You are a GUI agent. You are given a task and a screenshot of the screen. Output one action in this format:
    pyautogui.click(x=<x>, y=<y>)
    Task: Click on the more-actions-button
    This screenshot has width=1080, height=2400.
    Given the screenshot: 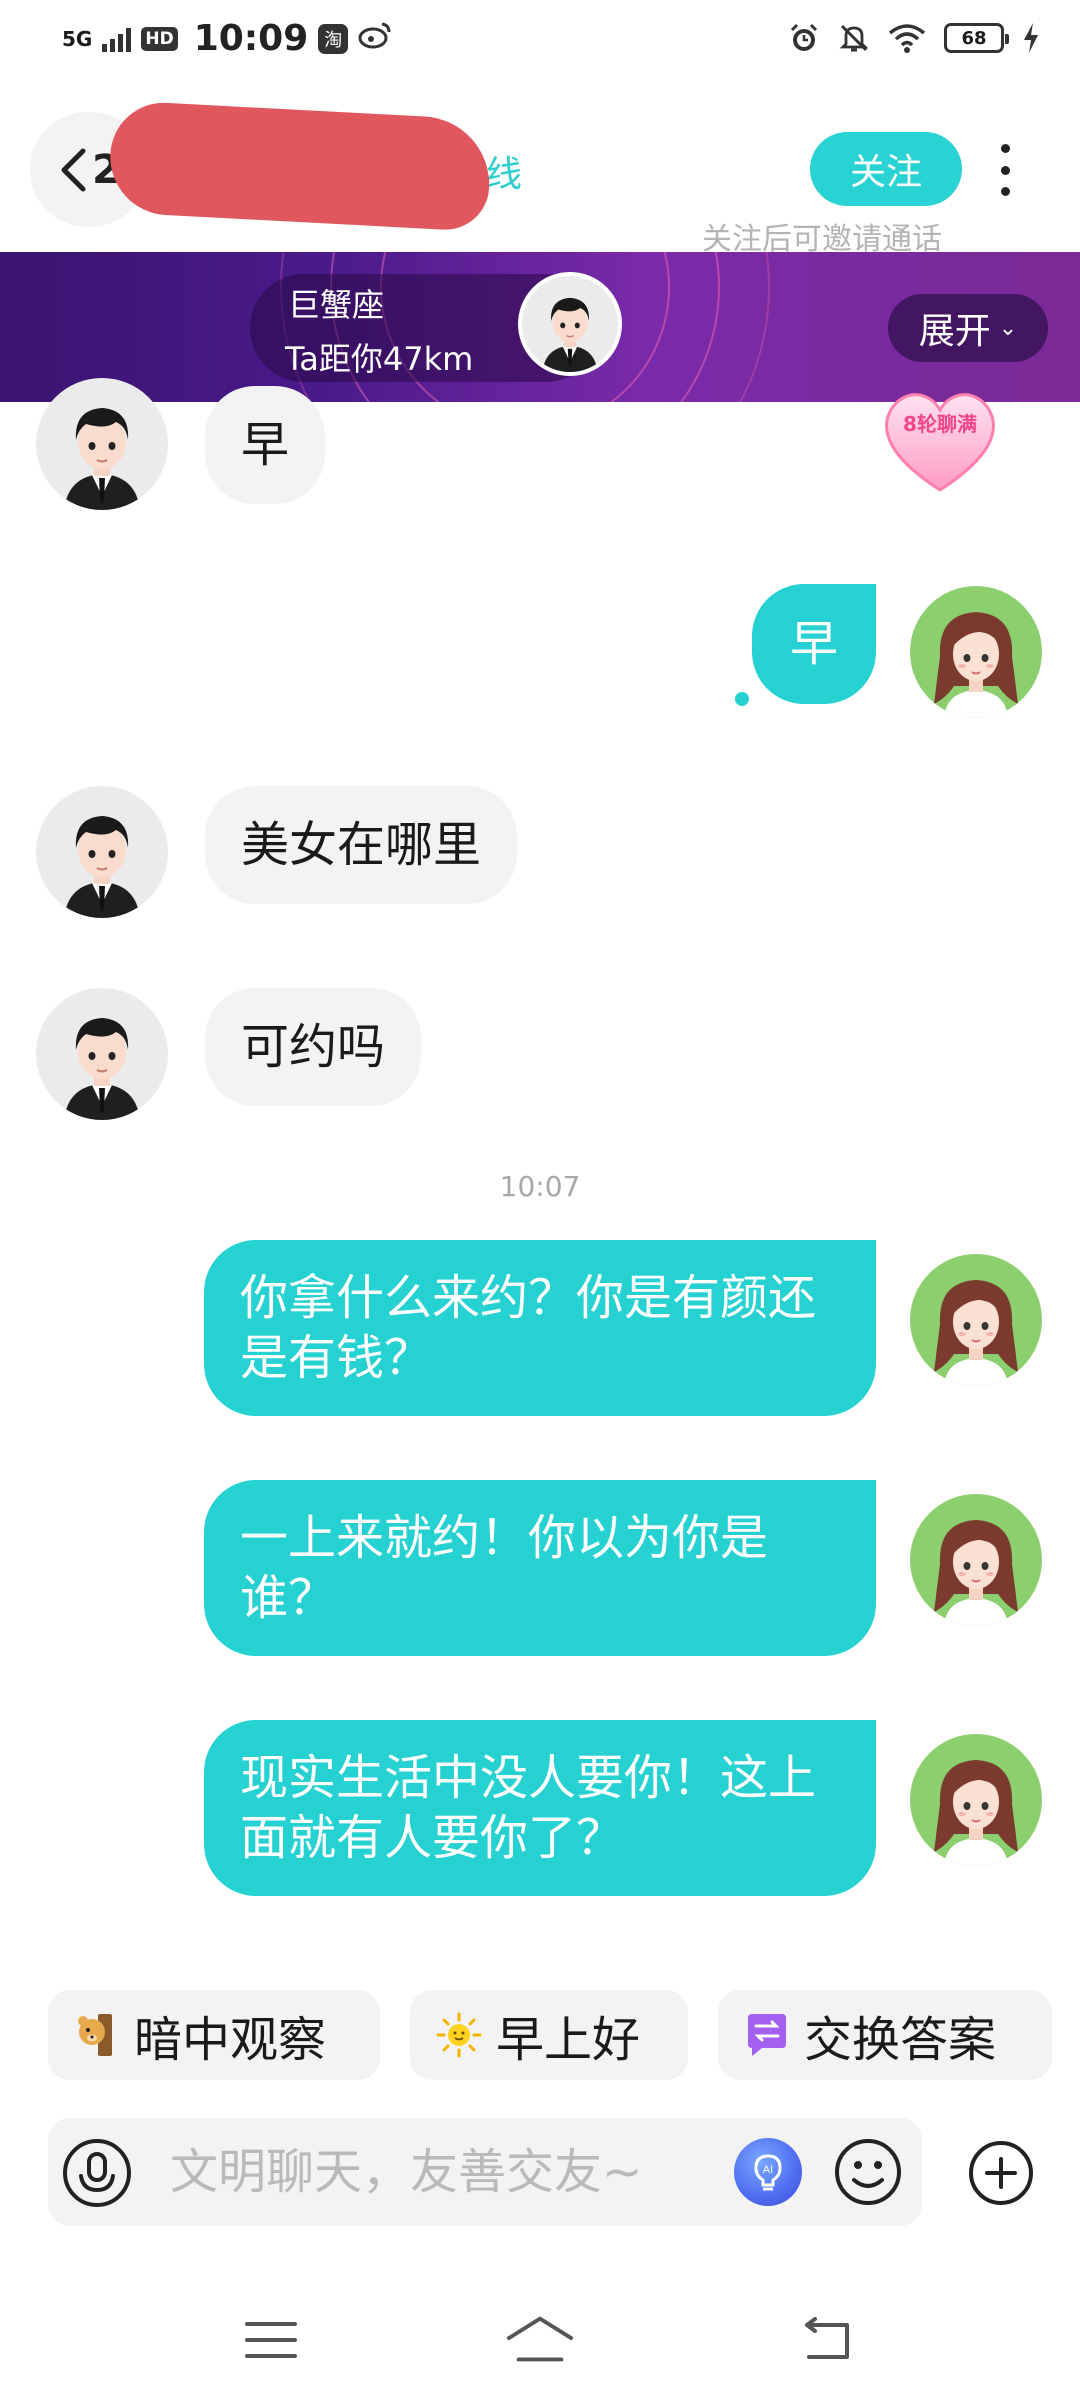 What is the action you would take?
    pyautogui.click(x=1001, y=2173)
    